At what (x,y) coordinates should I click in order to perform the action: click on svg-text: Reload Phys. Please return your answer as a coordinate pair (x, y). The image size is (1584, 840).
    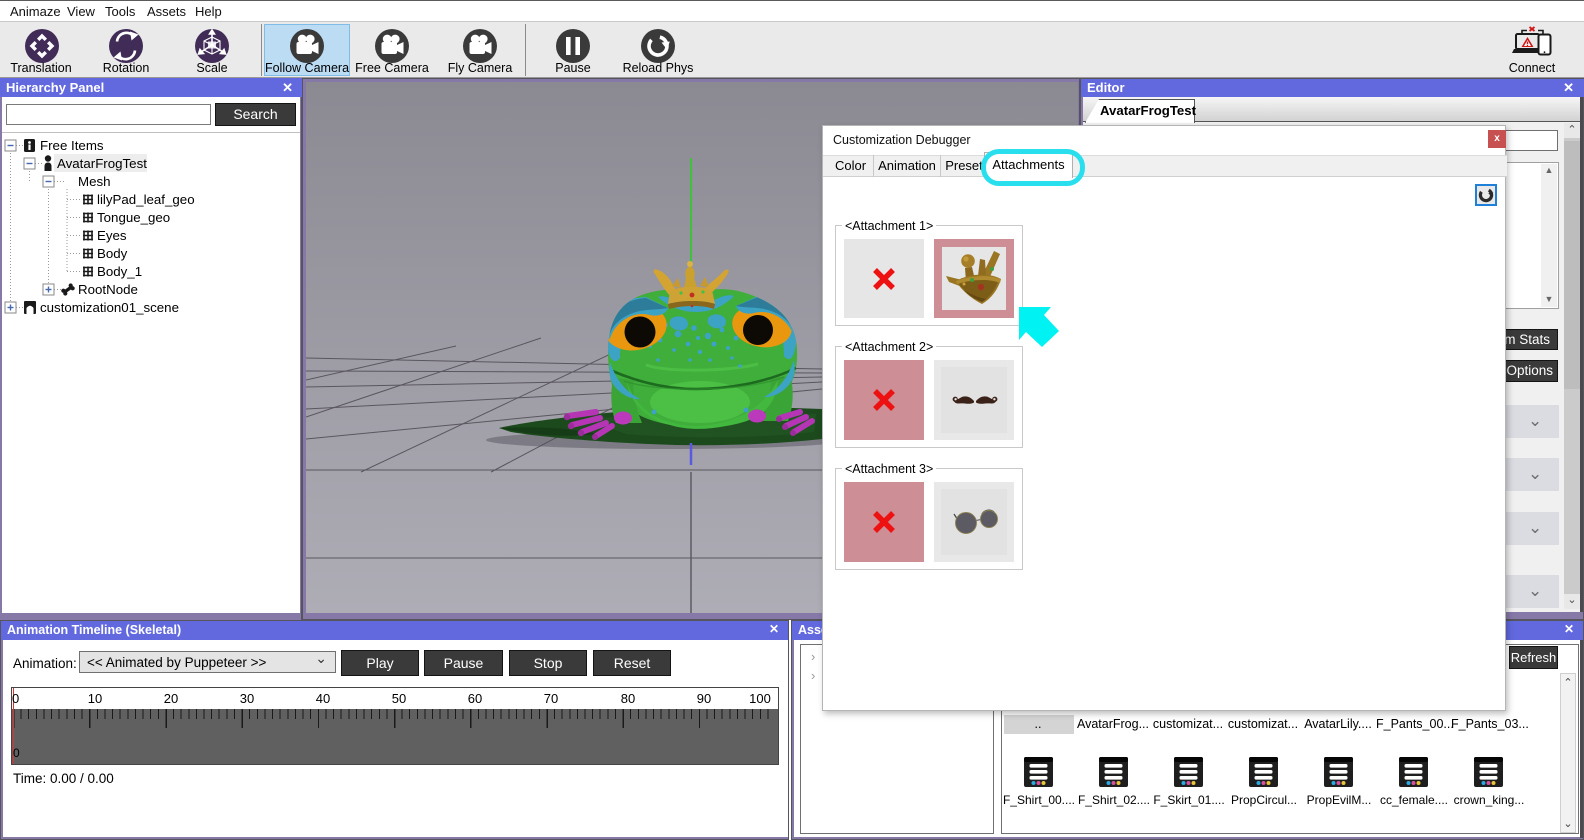
    Looking at the image, I should click on (658, 68).